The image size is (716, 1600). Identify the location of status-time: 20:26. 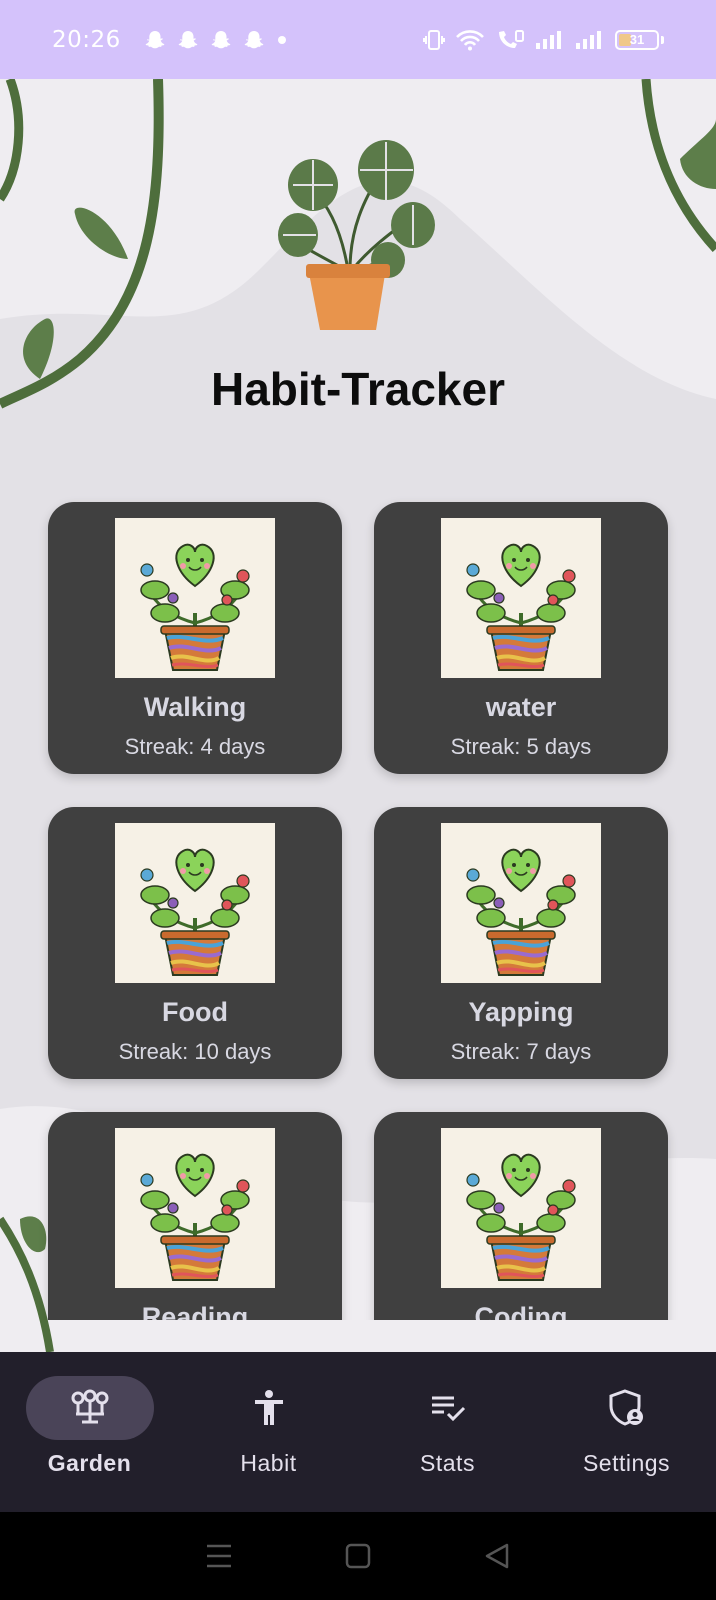
(86, 39).